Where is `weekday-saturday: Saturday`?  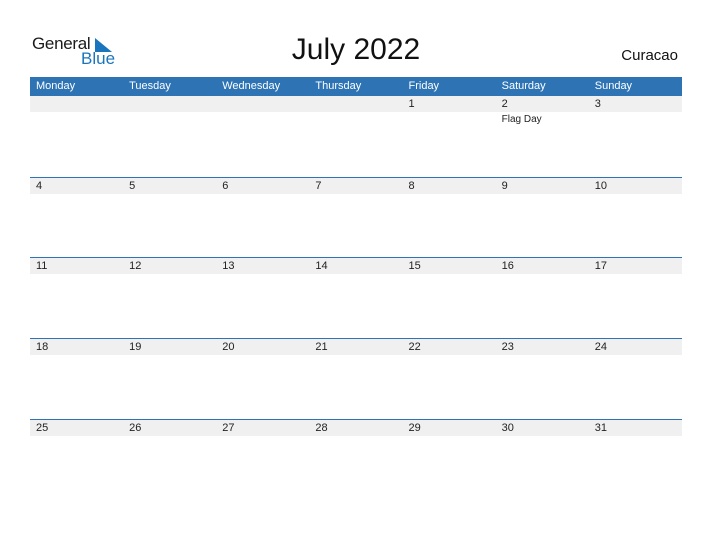 weekday-saturday: Saturday is located at coordinates (523, 86).